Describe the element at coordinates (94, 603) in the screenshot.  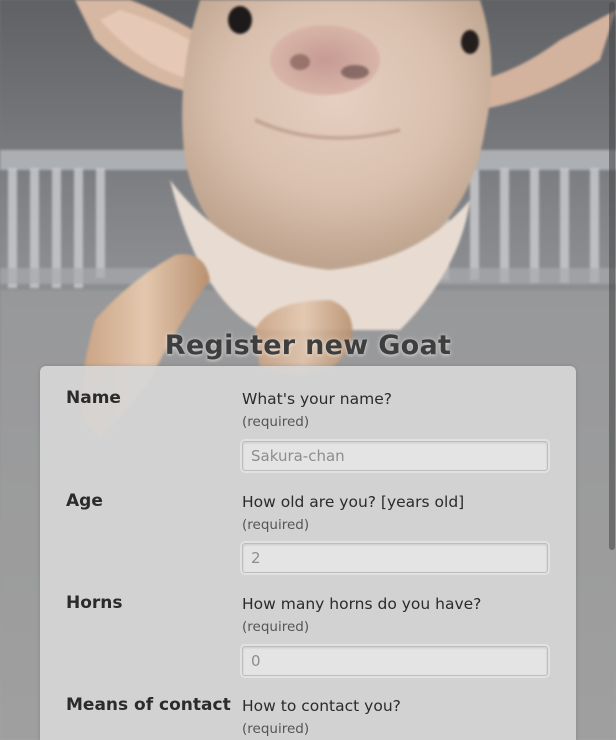
I see `horns-label: Horns` at that location.